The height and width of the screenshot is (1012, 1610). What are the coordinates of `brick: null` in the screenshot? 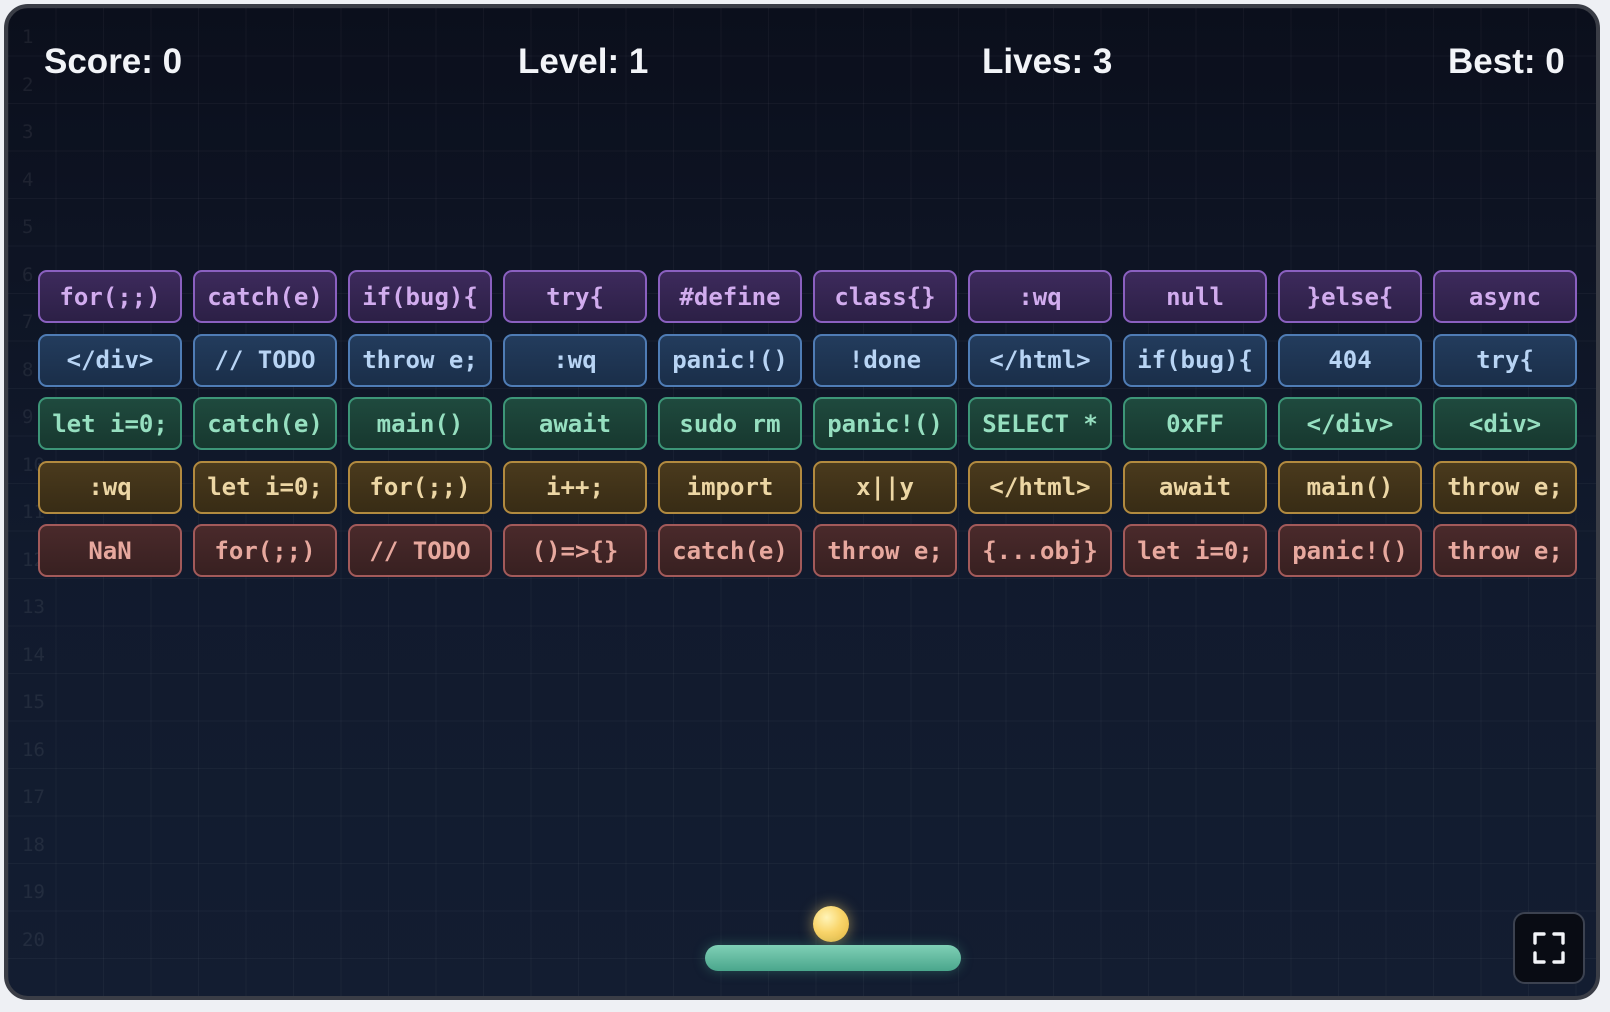 It's located at (1195, 296).